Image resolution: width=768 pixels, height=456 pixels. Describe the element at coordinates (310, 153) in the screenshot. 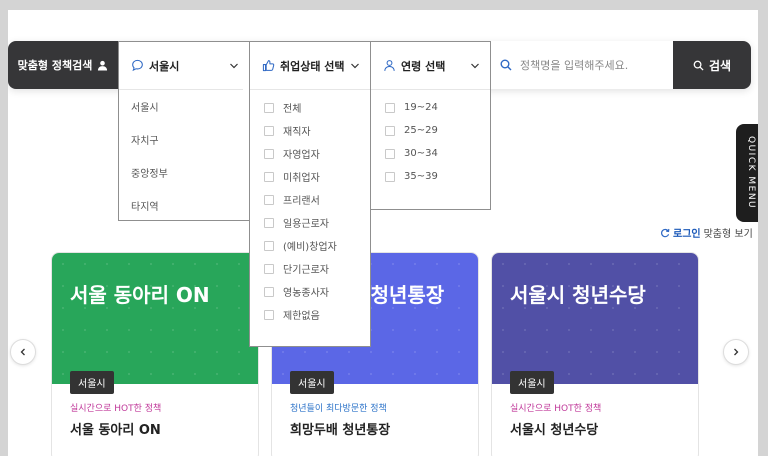

I see `employment-option: 자영업자` at that location.